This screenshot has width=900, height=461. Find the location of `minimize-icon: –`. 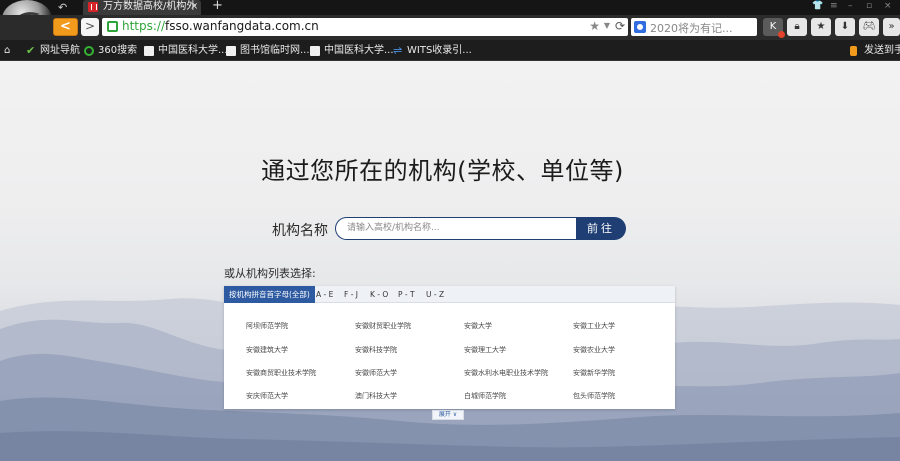

minimize-icon: – is located at coordinates (850, 6).